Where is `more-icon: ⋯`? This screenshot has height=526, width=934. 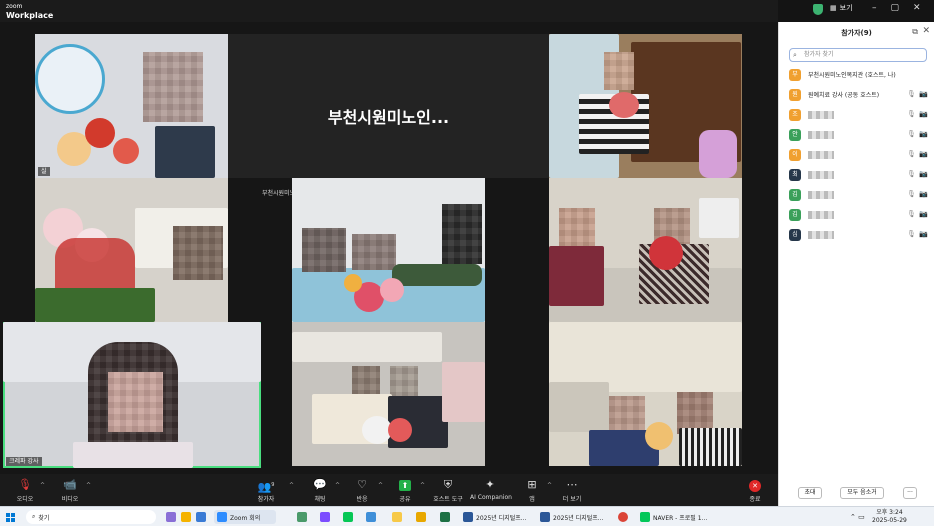 more-icon: ⋯ is located at coordinates (572, 484).